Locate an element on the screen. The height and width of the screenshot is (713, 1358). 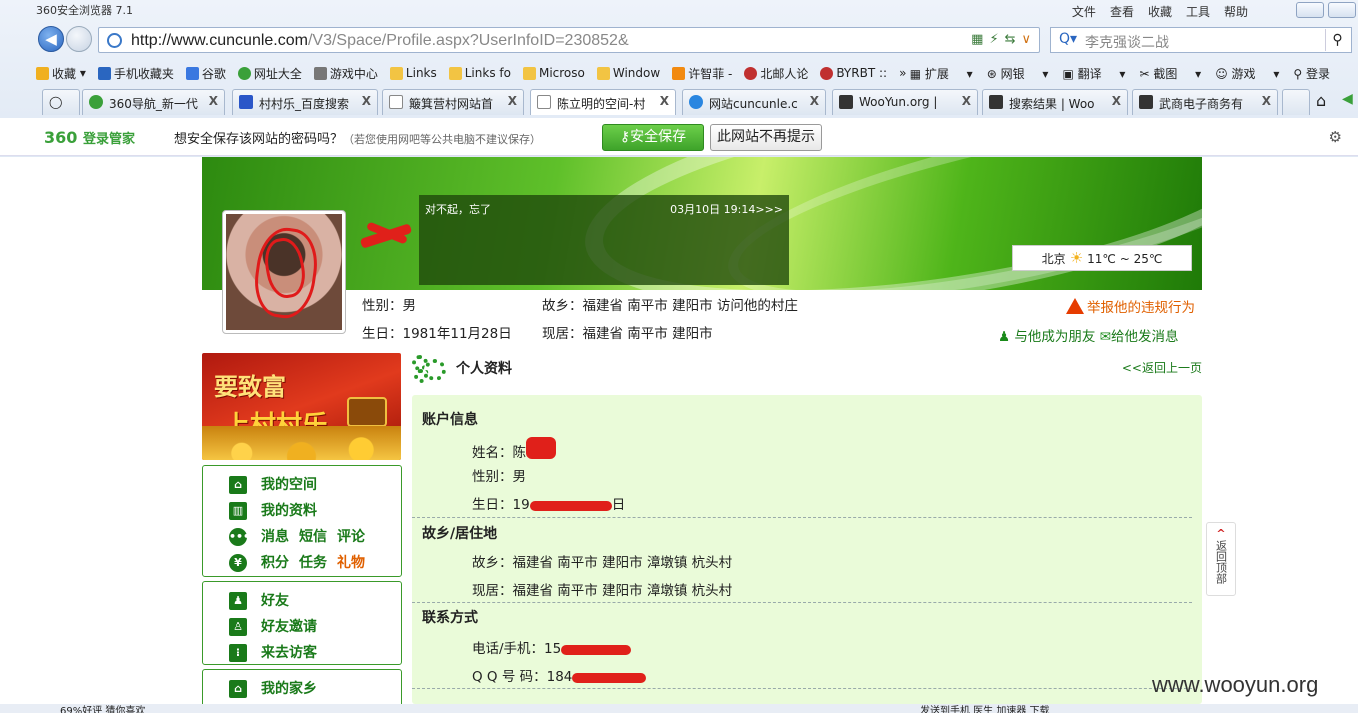
tab-cuncunle-site: 网站cuncunle.c X is located at coordinates (754, 102).